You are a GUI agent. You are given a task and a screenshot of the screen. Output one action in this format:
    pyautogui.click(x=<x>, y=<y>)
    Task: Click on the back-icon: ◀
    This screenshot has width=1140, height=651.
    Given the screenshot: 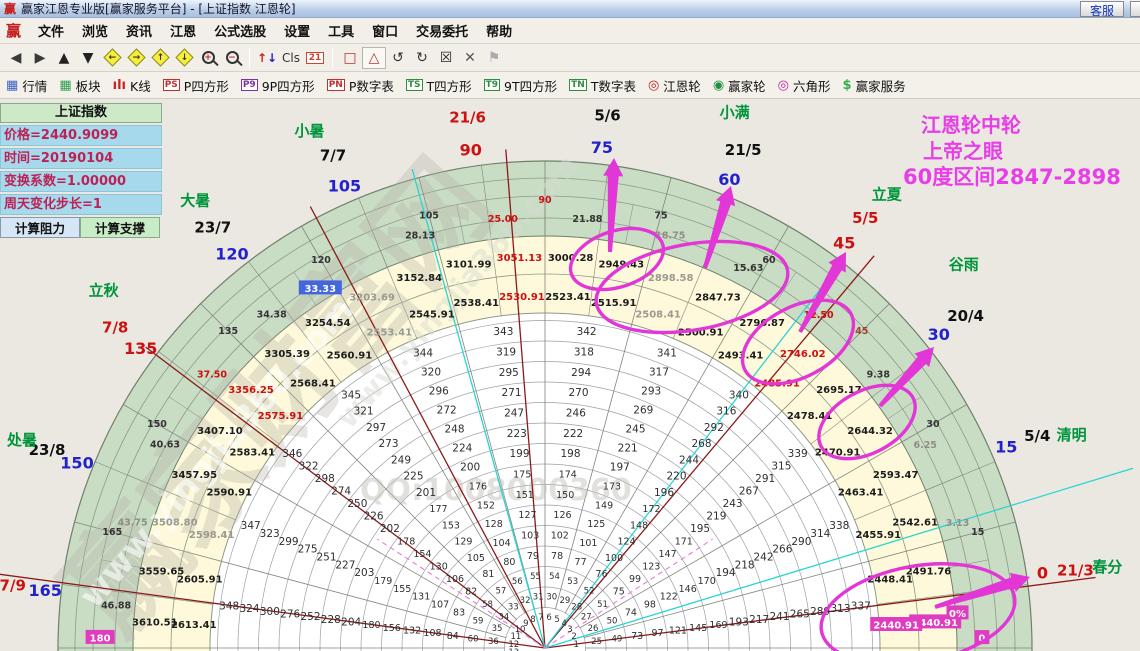 What is the action you would take?
    pyautogui.click(x=16, y=58)
    